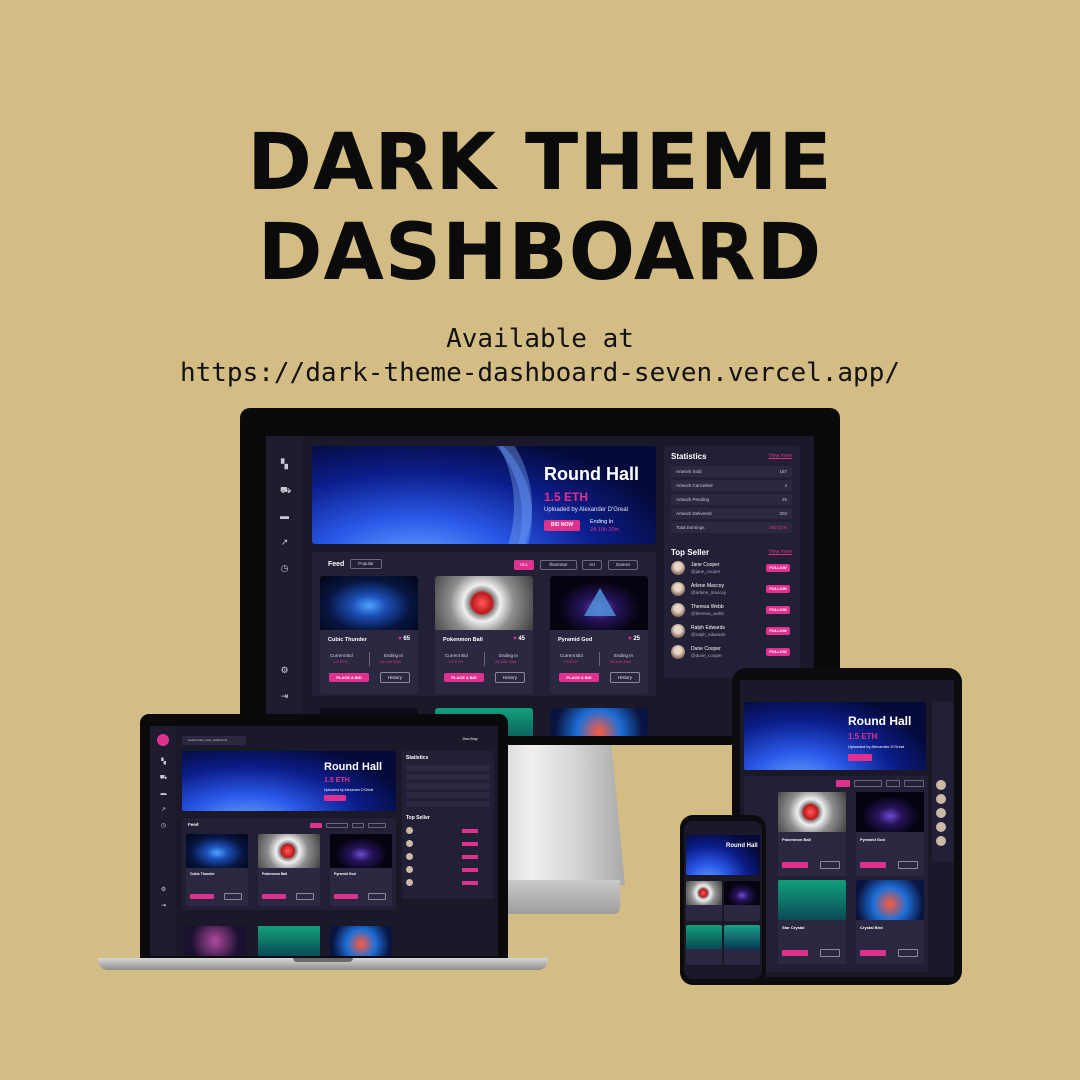  I want to click on current-bid-label: Current Bid, so click(341, 655).